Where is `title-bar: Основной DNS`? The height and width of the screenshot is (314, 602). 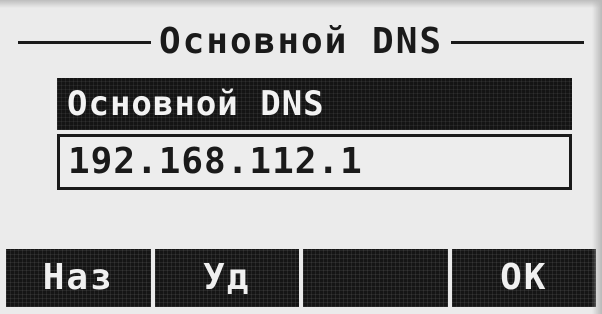
title-bar: Основной DNS is located at coordinates (301, 42).